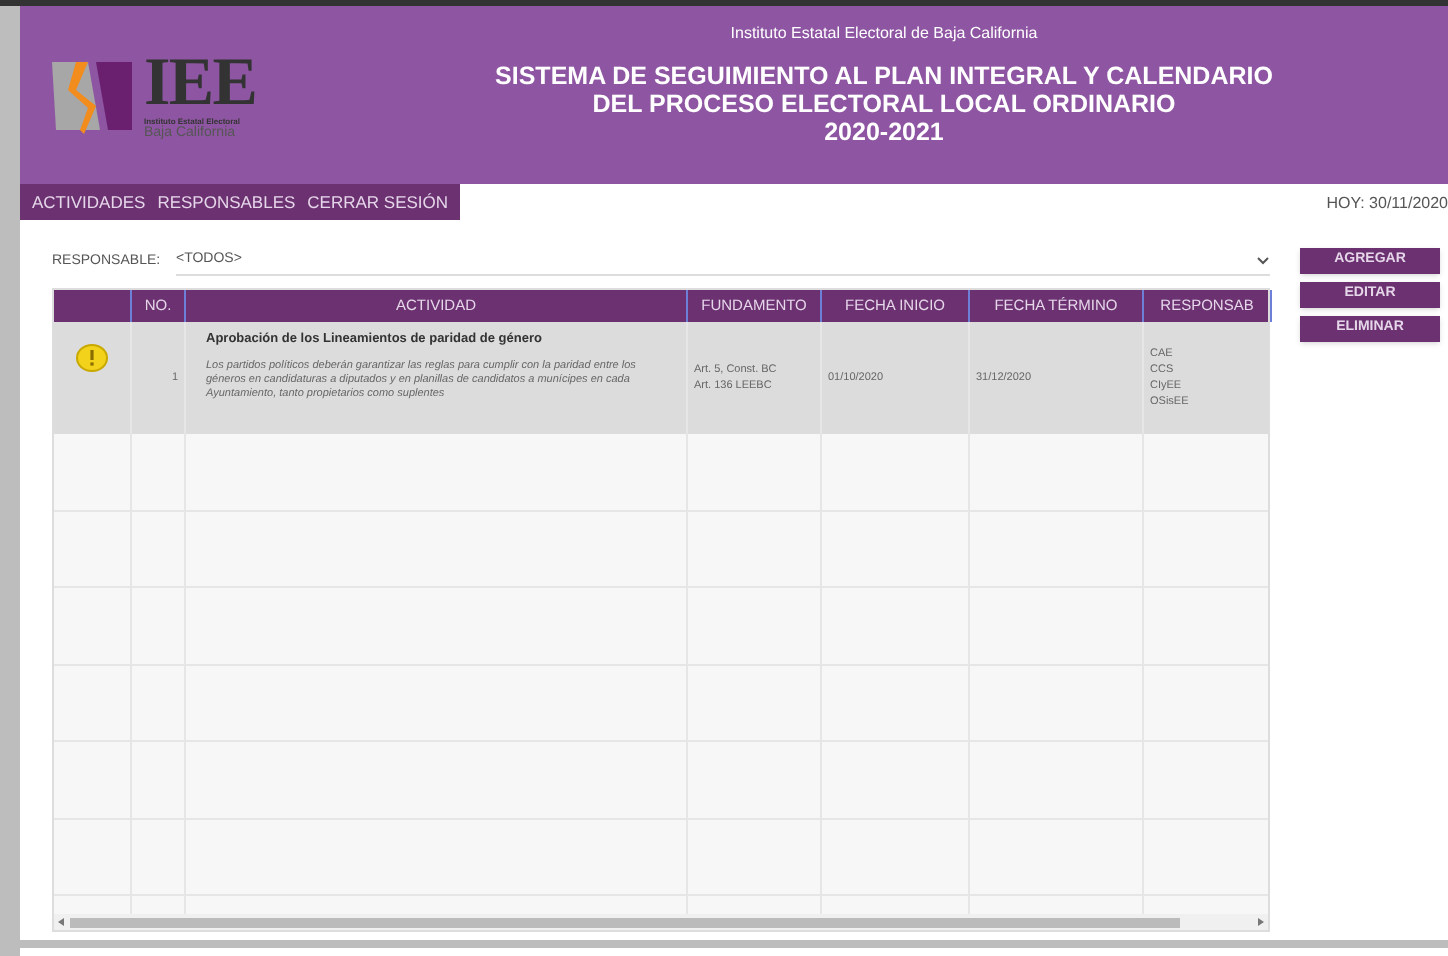  Describe the element at coordinates (1263, 261) in the screenshot. I see `chevron-down-icon` at that location.